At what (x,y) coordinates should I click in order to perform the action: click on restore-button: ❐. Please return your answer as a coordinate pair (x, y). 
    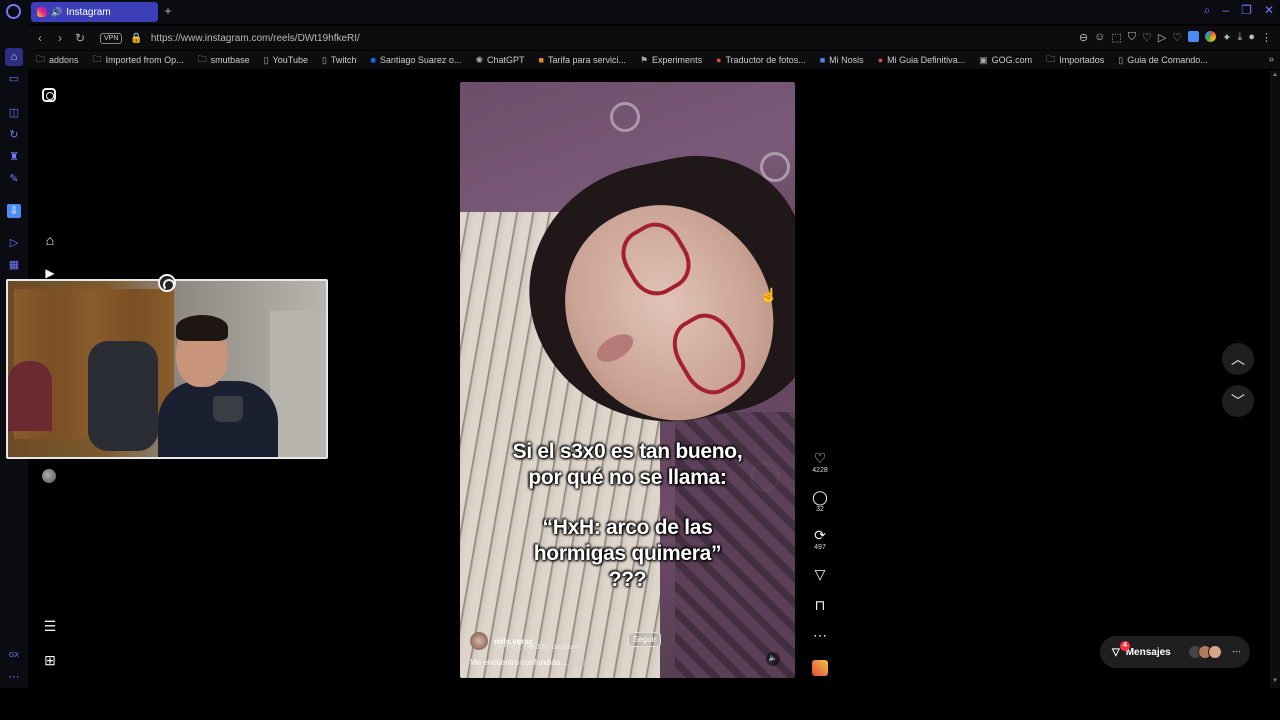
    Looking at the image, I should click on (1246, 10).